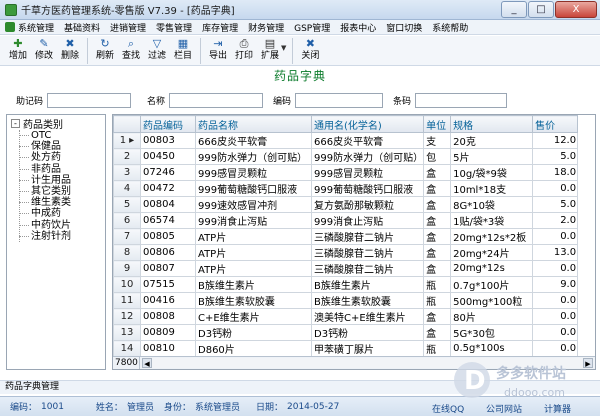 This screenshot has height=416, width=600. Describe the element at coordinates (45, 169) in the screenshot. I see `tree-item: 非药品` at that location.